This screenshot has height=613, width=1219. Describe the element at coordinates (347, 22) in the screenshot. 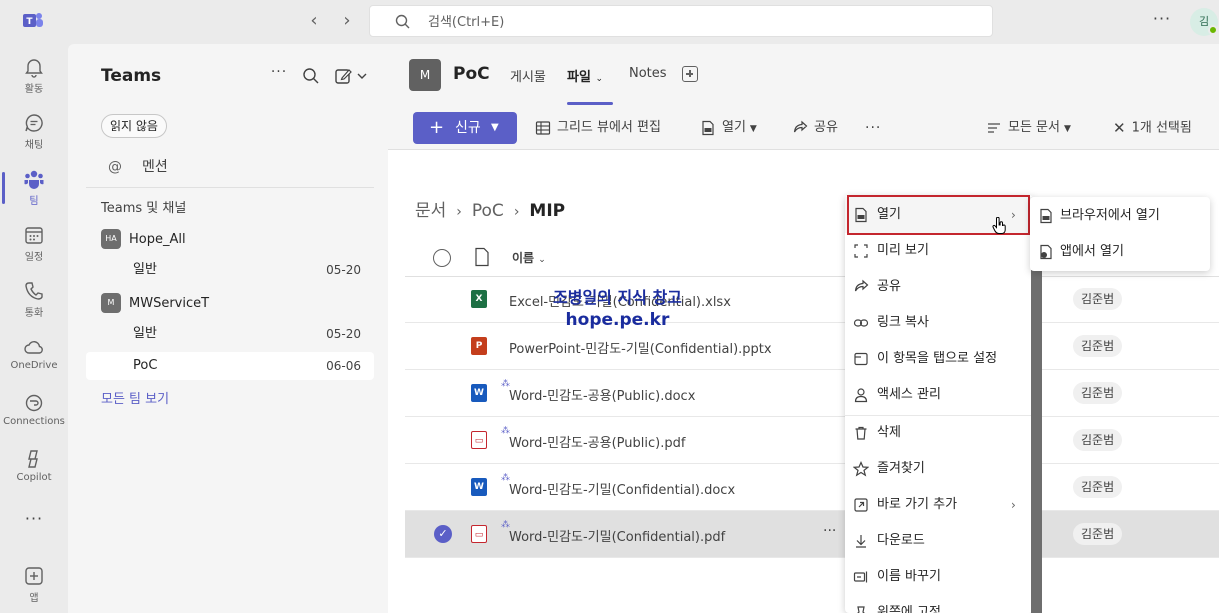

I see `forward-button: ›` at that location.